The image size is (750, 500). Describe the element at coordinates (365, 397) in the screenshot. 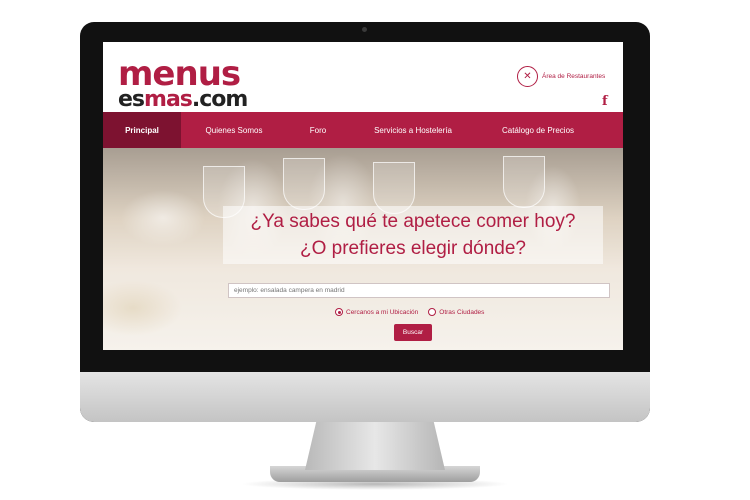

I see `monitor-chin` at that location.